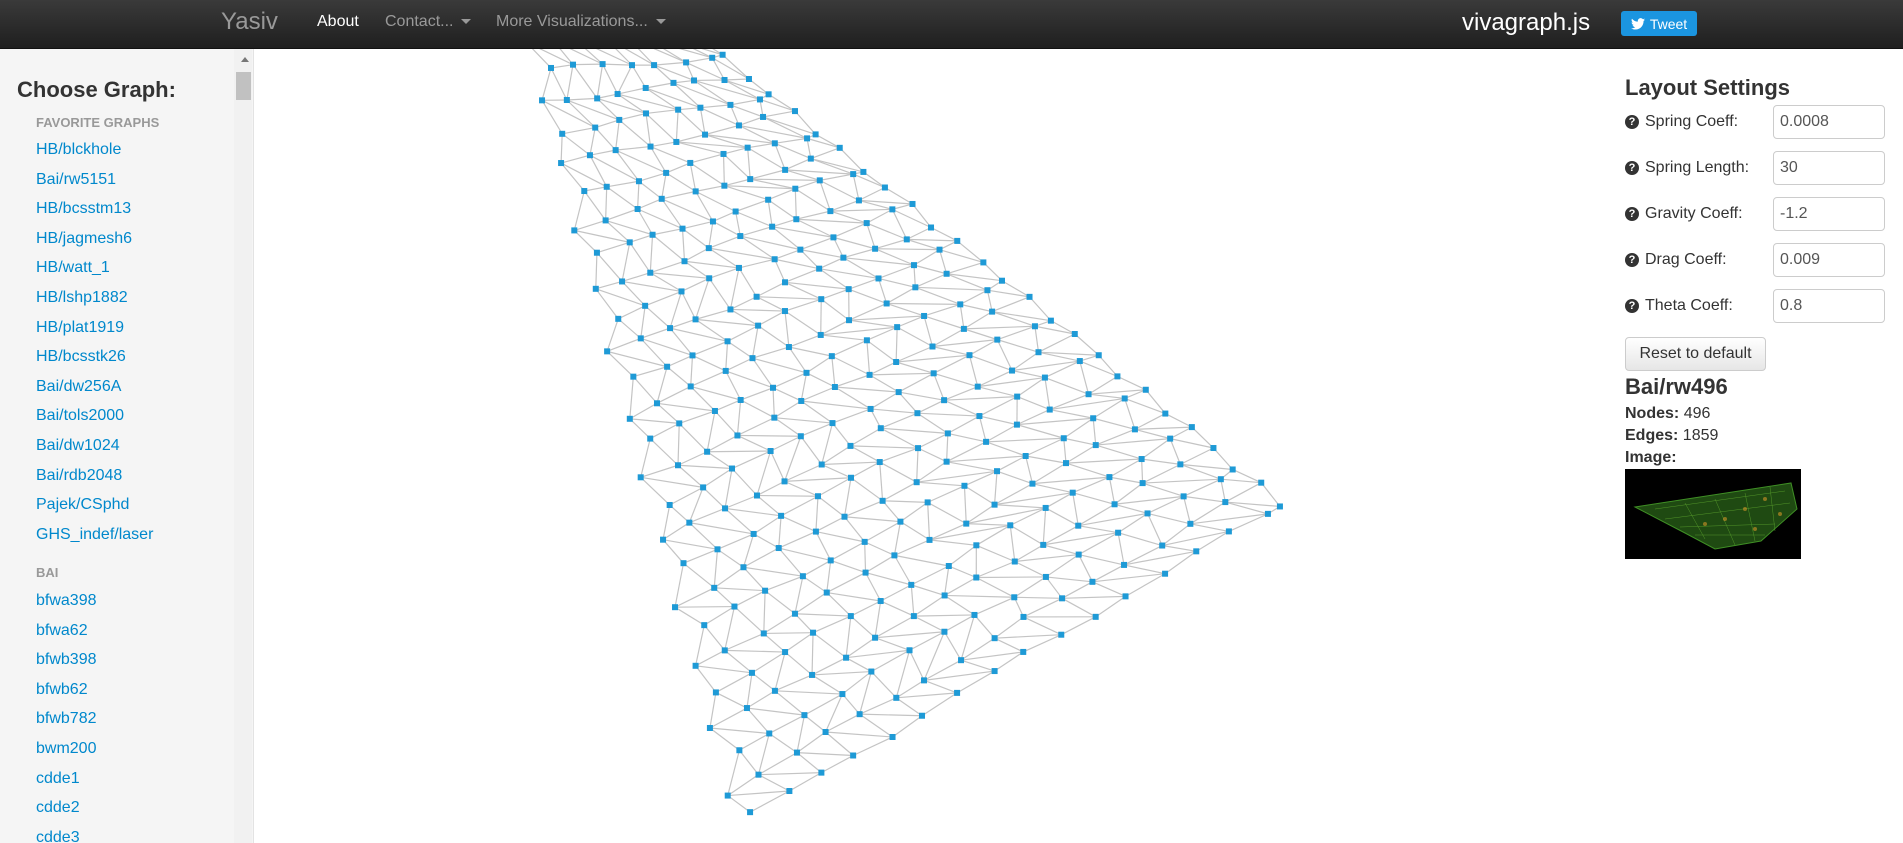 The image size is (1903, 843). Describe the element at coordinates (82, 505) in the screenshot. I see `sidebar-graph-link: Pajek/CSphd` at that location.